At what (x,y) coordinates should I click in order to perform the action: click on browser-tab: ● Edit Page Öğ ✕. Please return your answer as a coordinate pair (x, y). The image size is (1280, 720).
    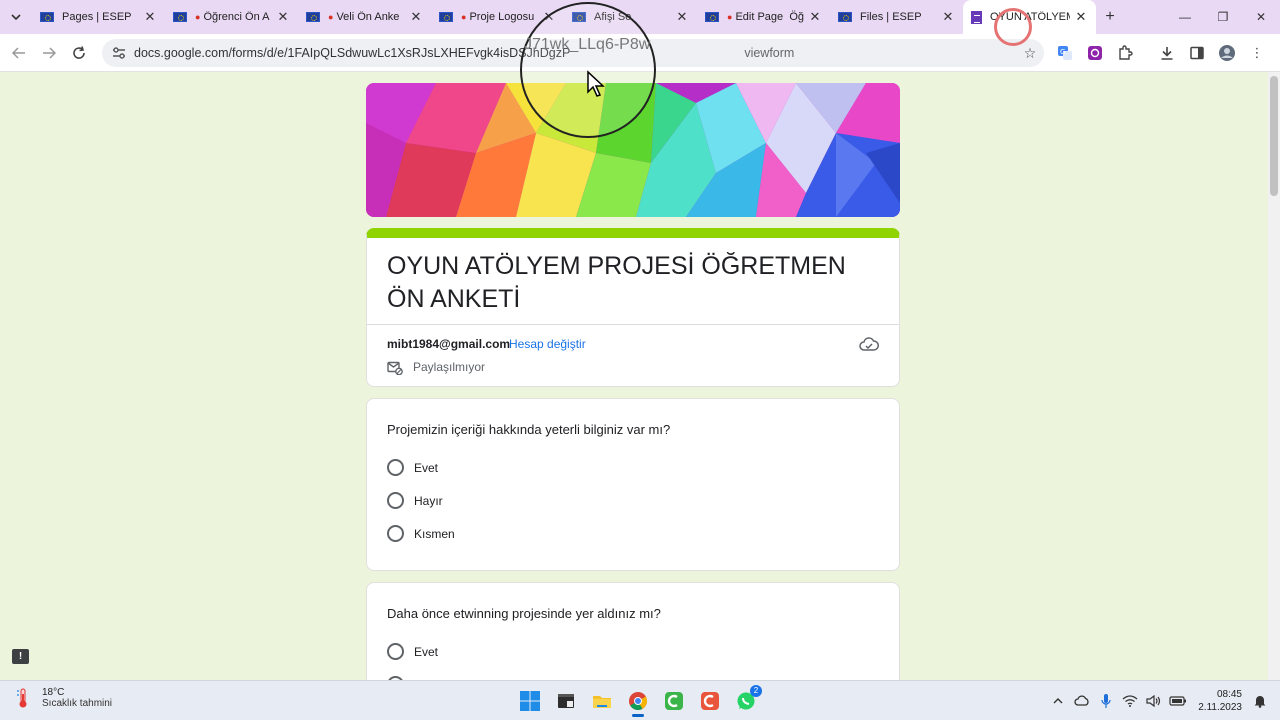
    Looking at the image, I should click on (763, 17).